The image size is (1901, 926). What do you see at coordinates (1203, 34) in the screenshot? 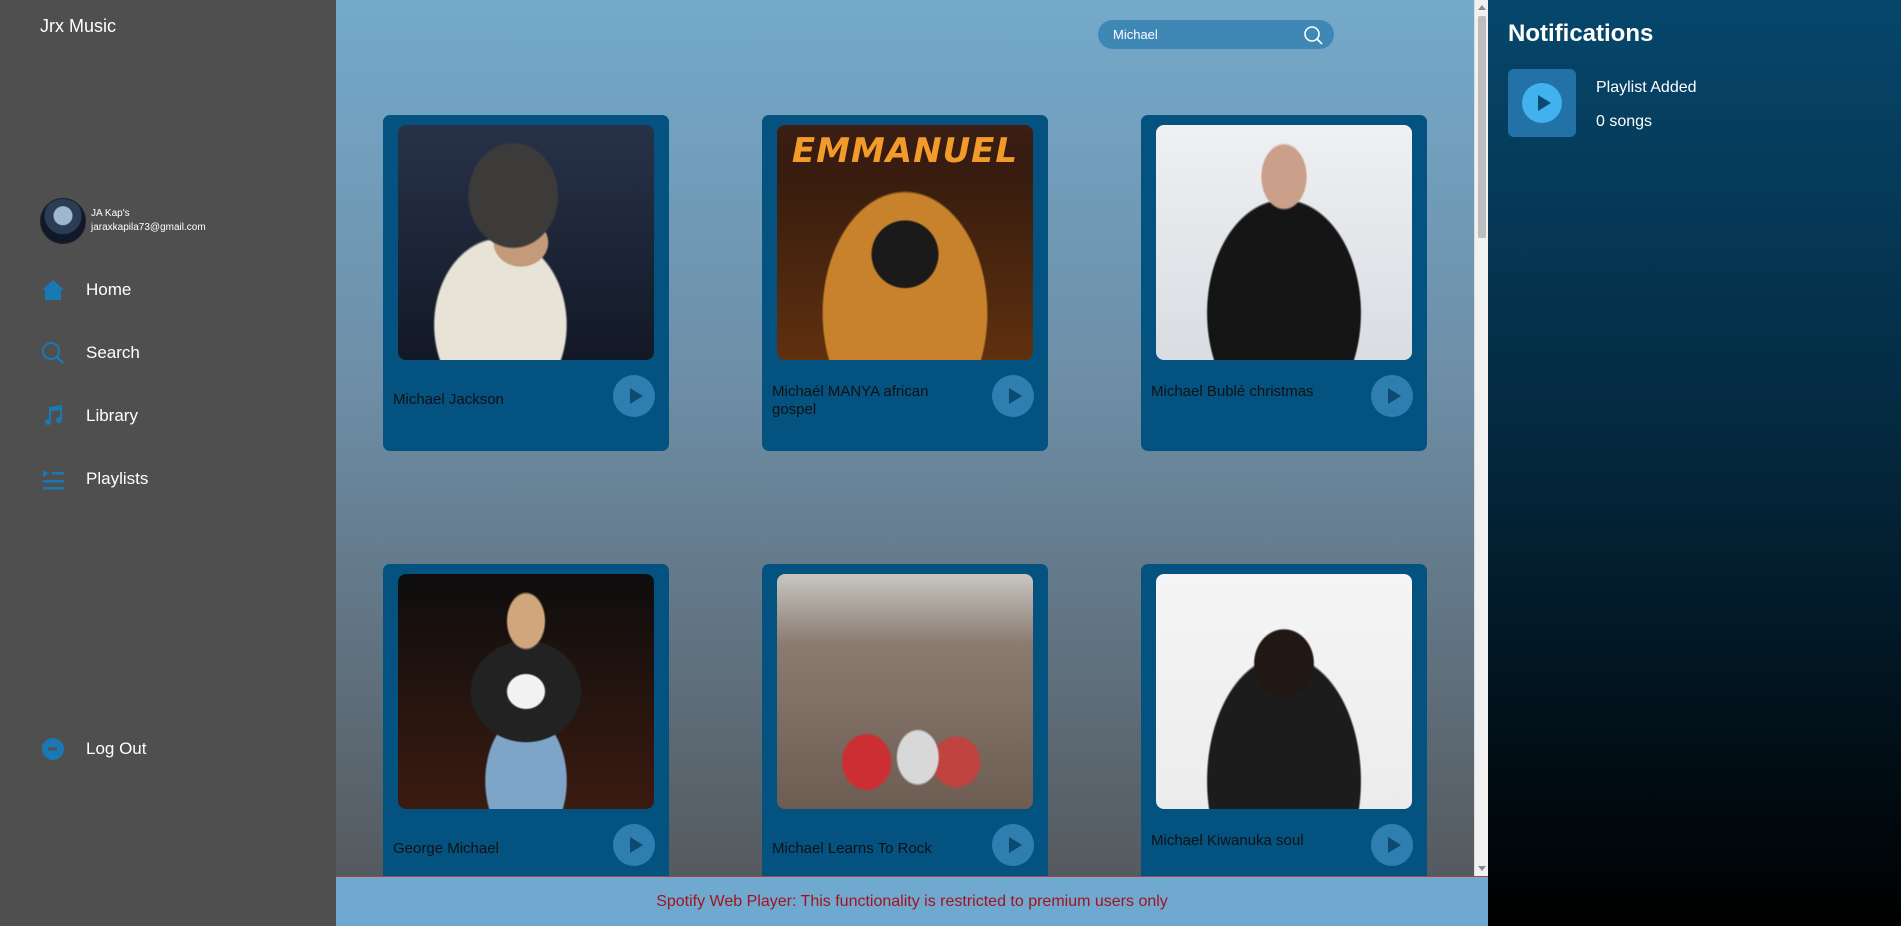
I see `search-input` at bounding box center [1203, 34].